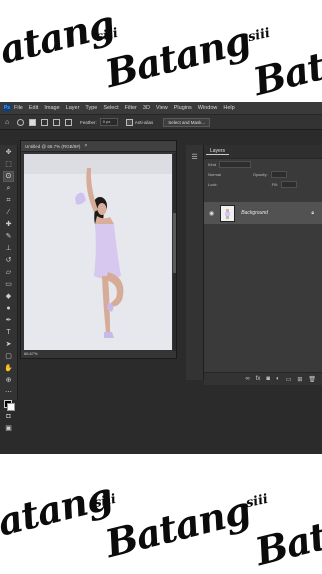 This screenshot has height=574, width=322. Describe the element at coordinates (213, 184) in the screenshot. I see `lock-label: Lock:` at that location.